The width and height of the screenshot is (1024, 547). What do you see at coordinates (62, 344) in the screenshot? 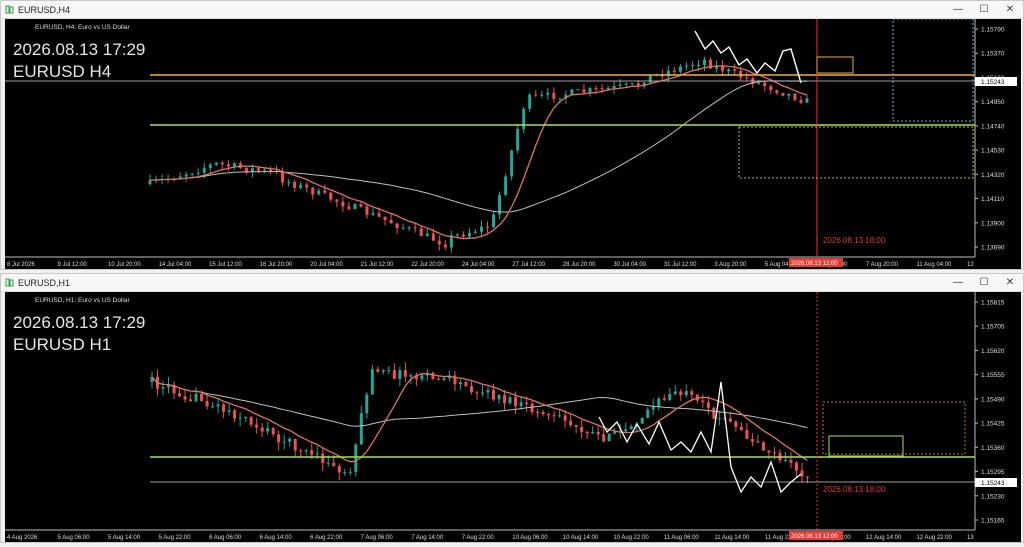
I see `overlay-symbol: EURUSD H1` at bounding box center [62, 344].